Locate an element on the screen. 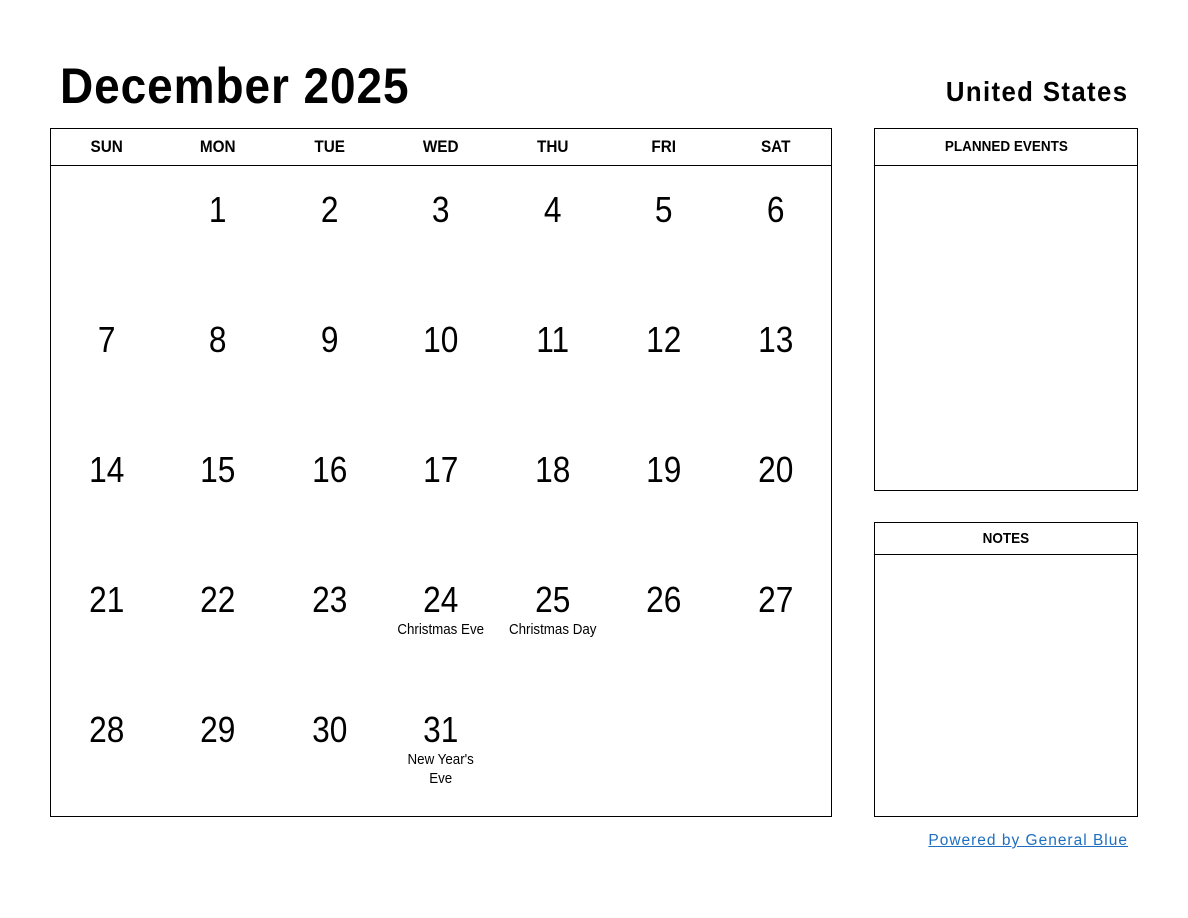 This screenshot has width=1188, height=918. planned-events-title: PLANNED EVENTS is located at coordinates (1006, 146).